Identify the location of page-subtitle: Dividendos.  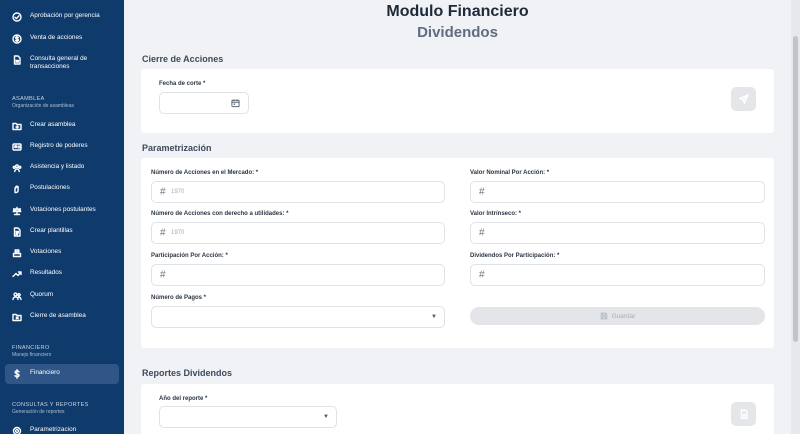
(457, 32).